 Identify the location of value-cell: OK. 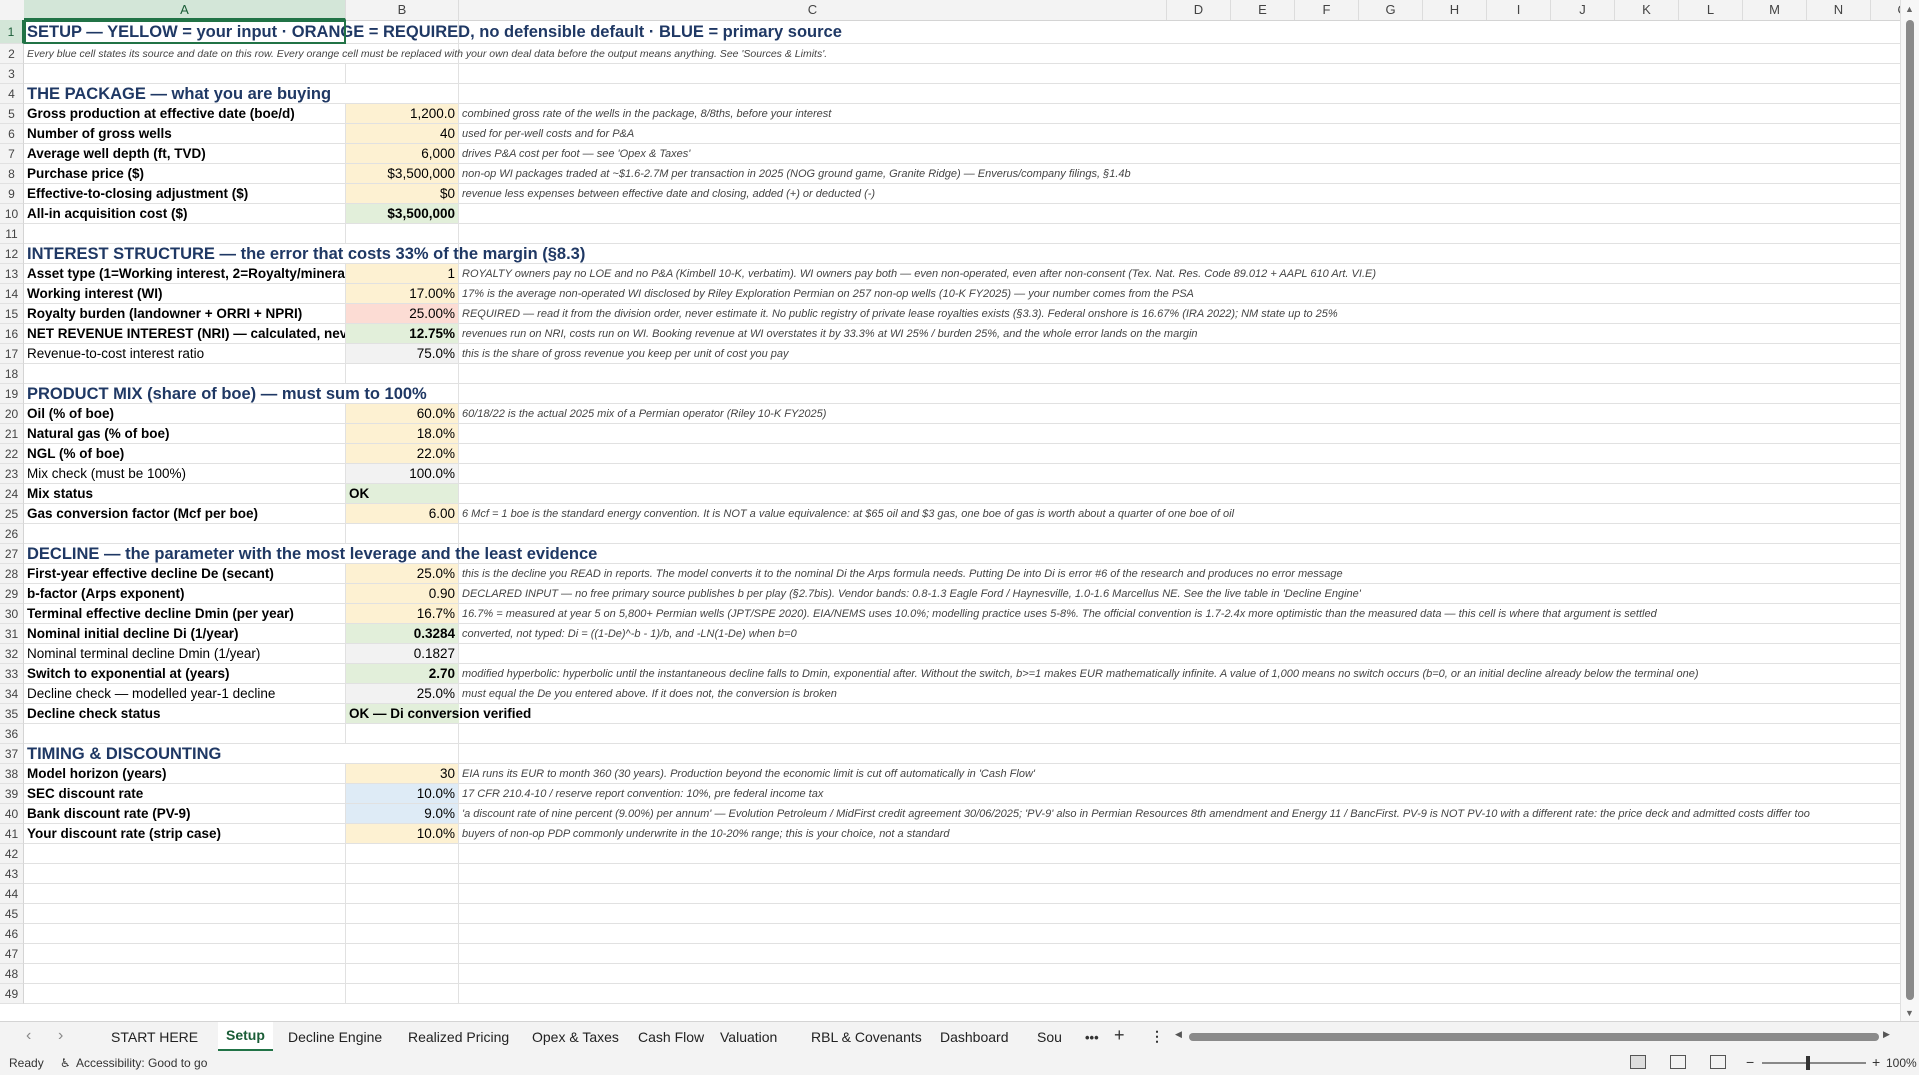
(402, 494).